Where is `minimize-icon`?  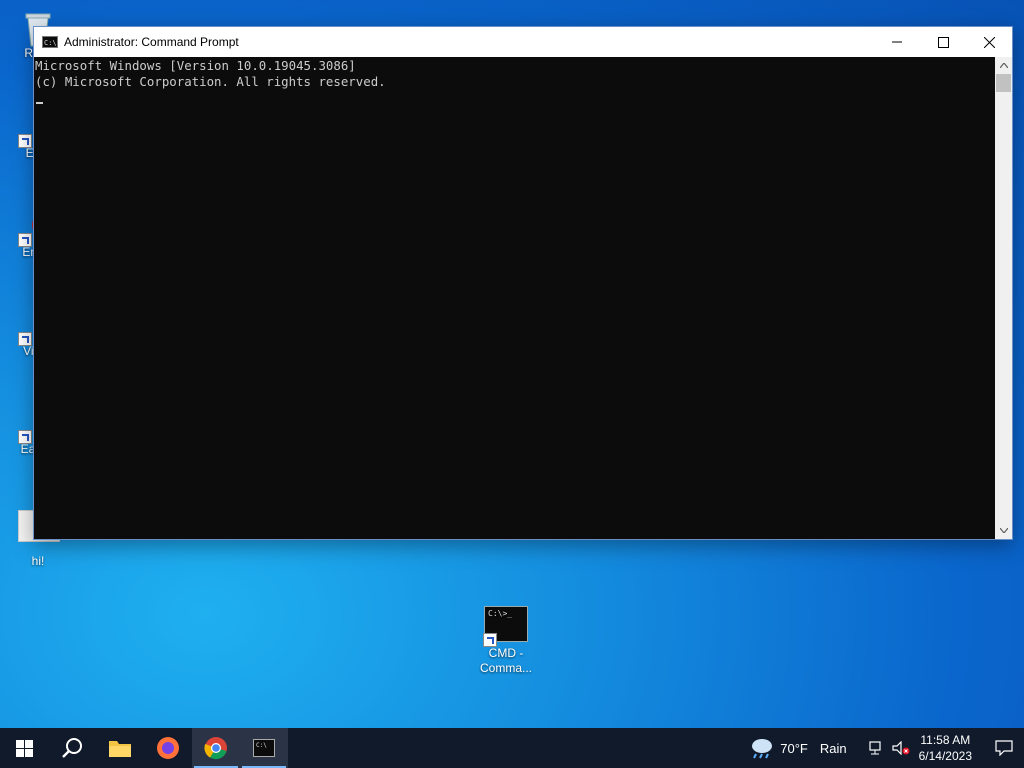 minimize-icon is located at coordinates (897, 42).